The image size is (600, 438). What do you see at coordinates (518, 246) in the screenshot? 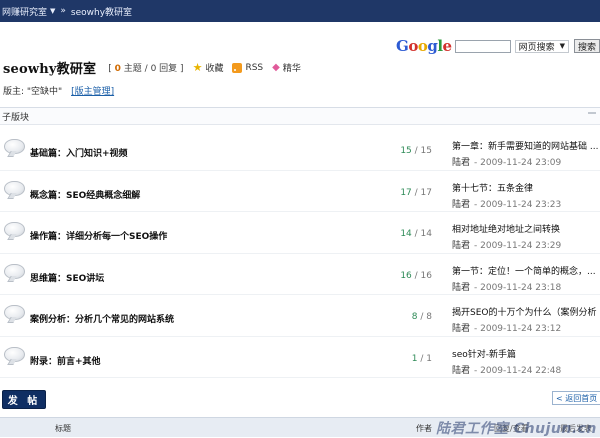
I see `last-post-time: - 2009-11-24 23:29` at bounding box center [518, 246].